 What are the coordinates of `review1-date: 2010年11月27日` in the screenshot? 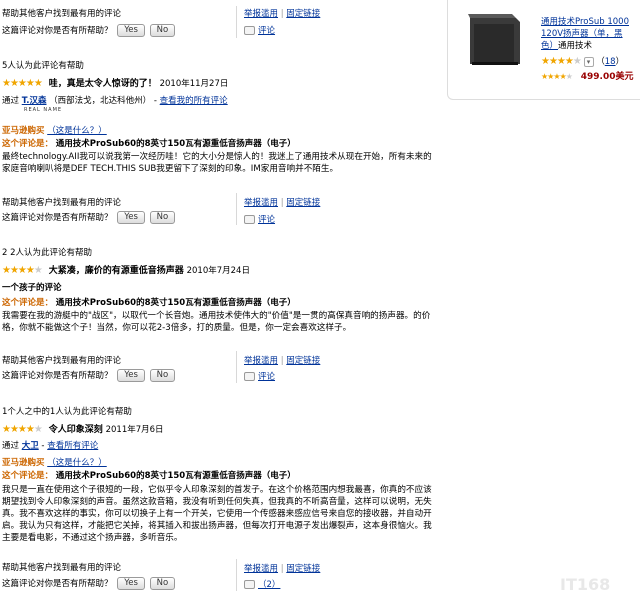 It's located at (194, 84).